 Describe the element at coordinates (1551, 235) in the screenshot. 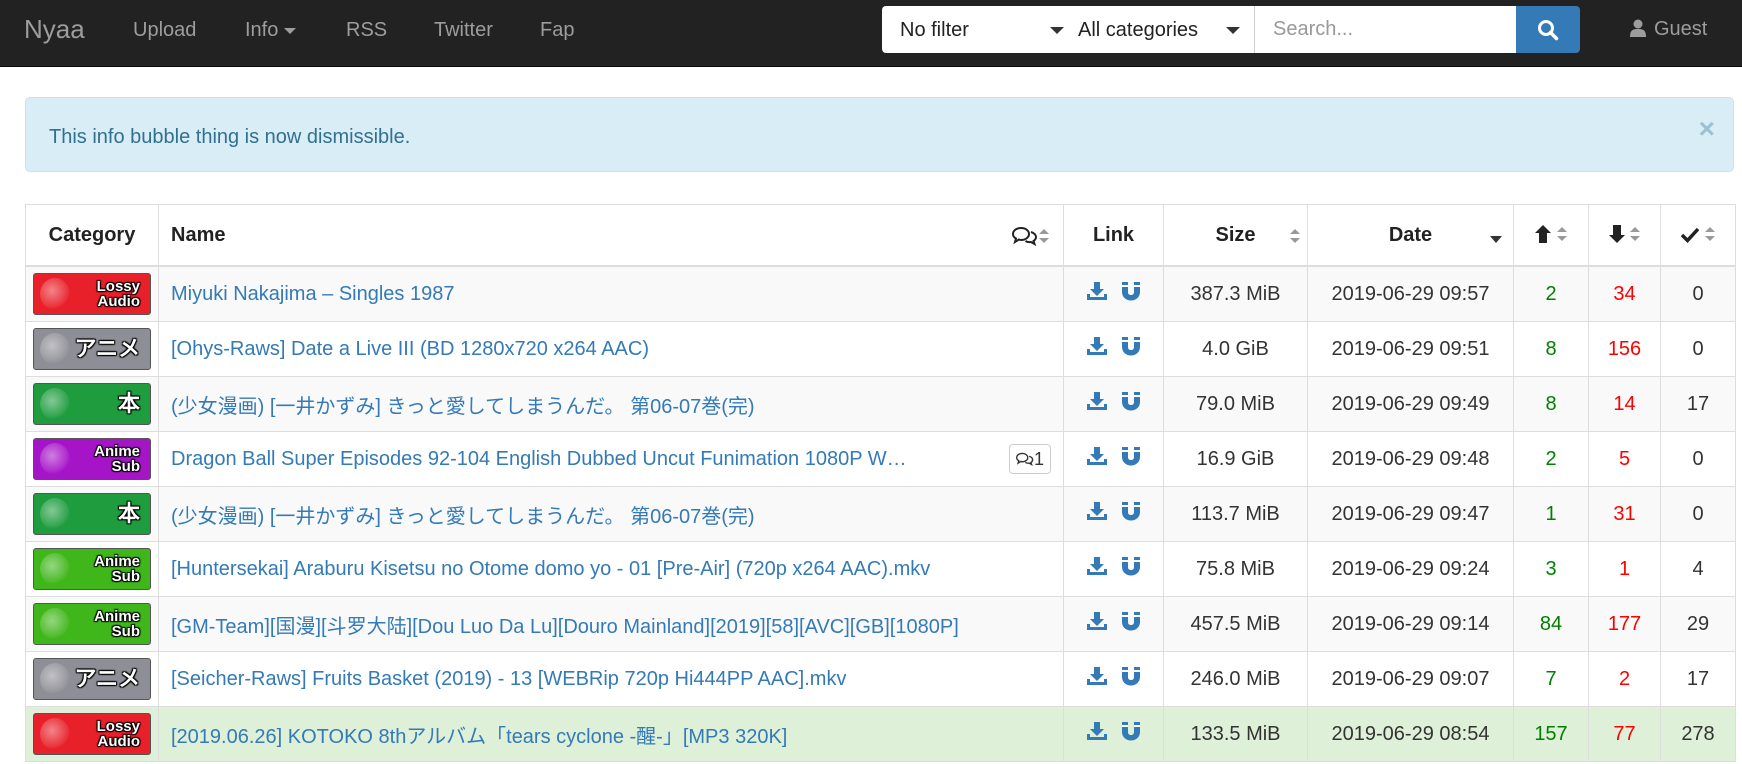

I see `header-seeders` at that location.